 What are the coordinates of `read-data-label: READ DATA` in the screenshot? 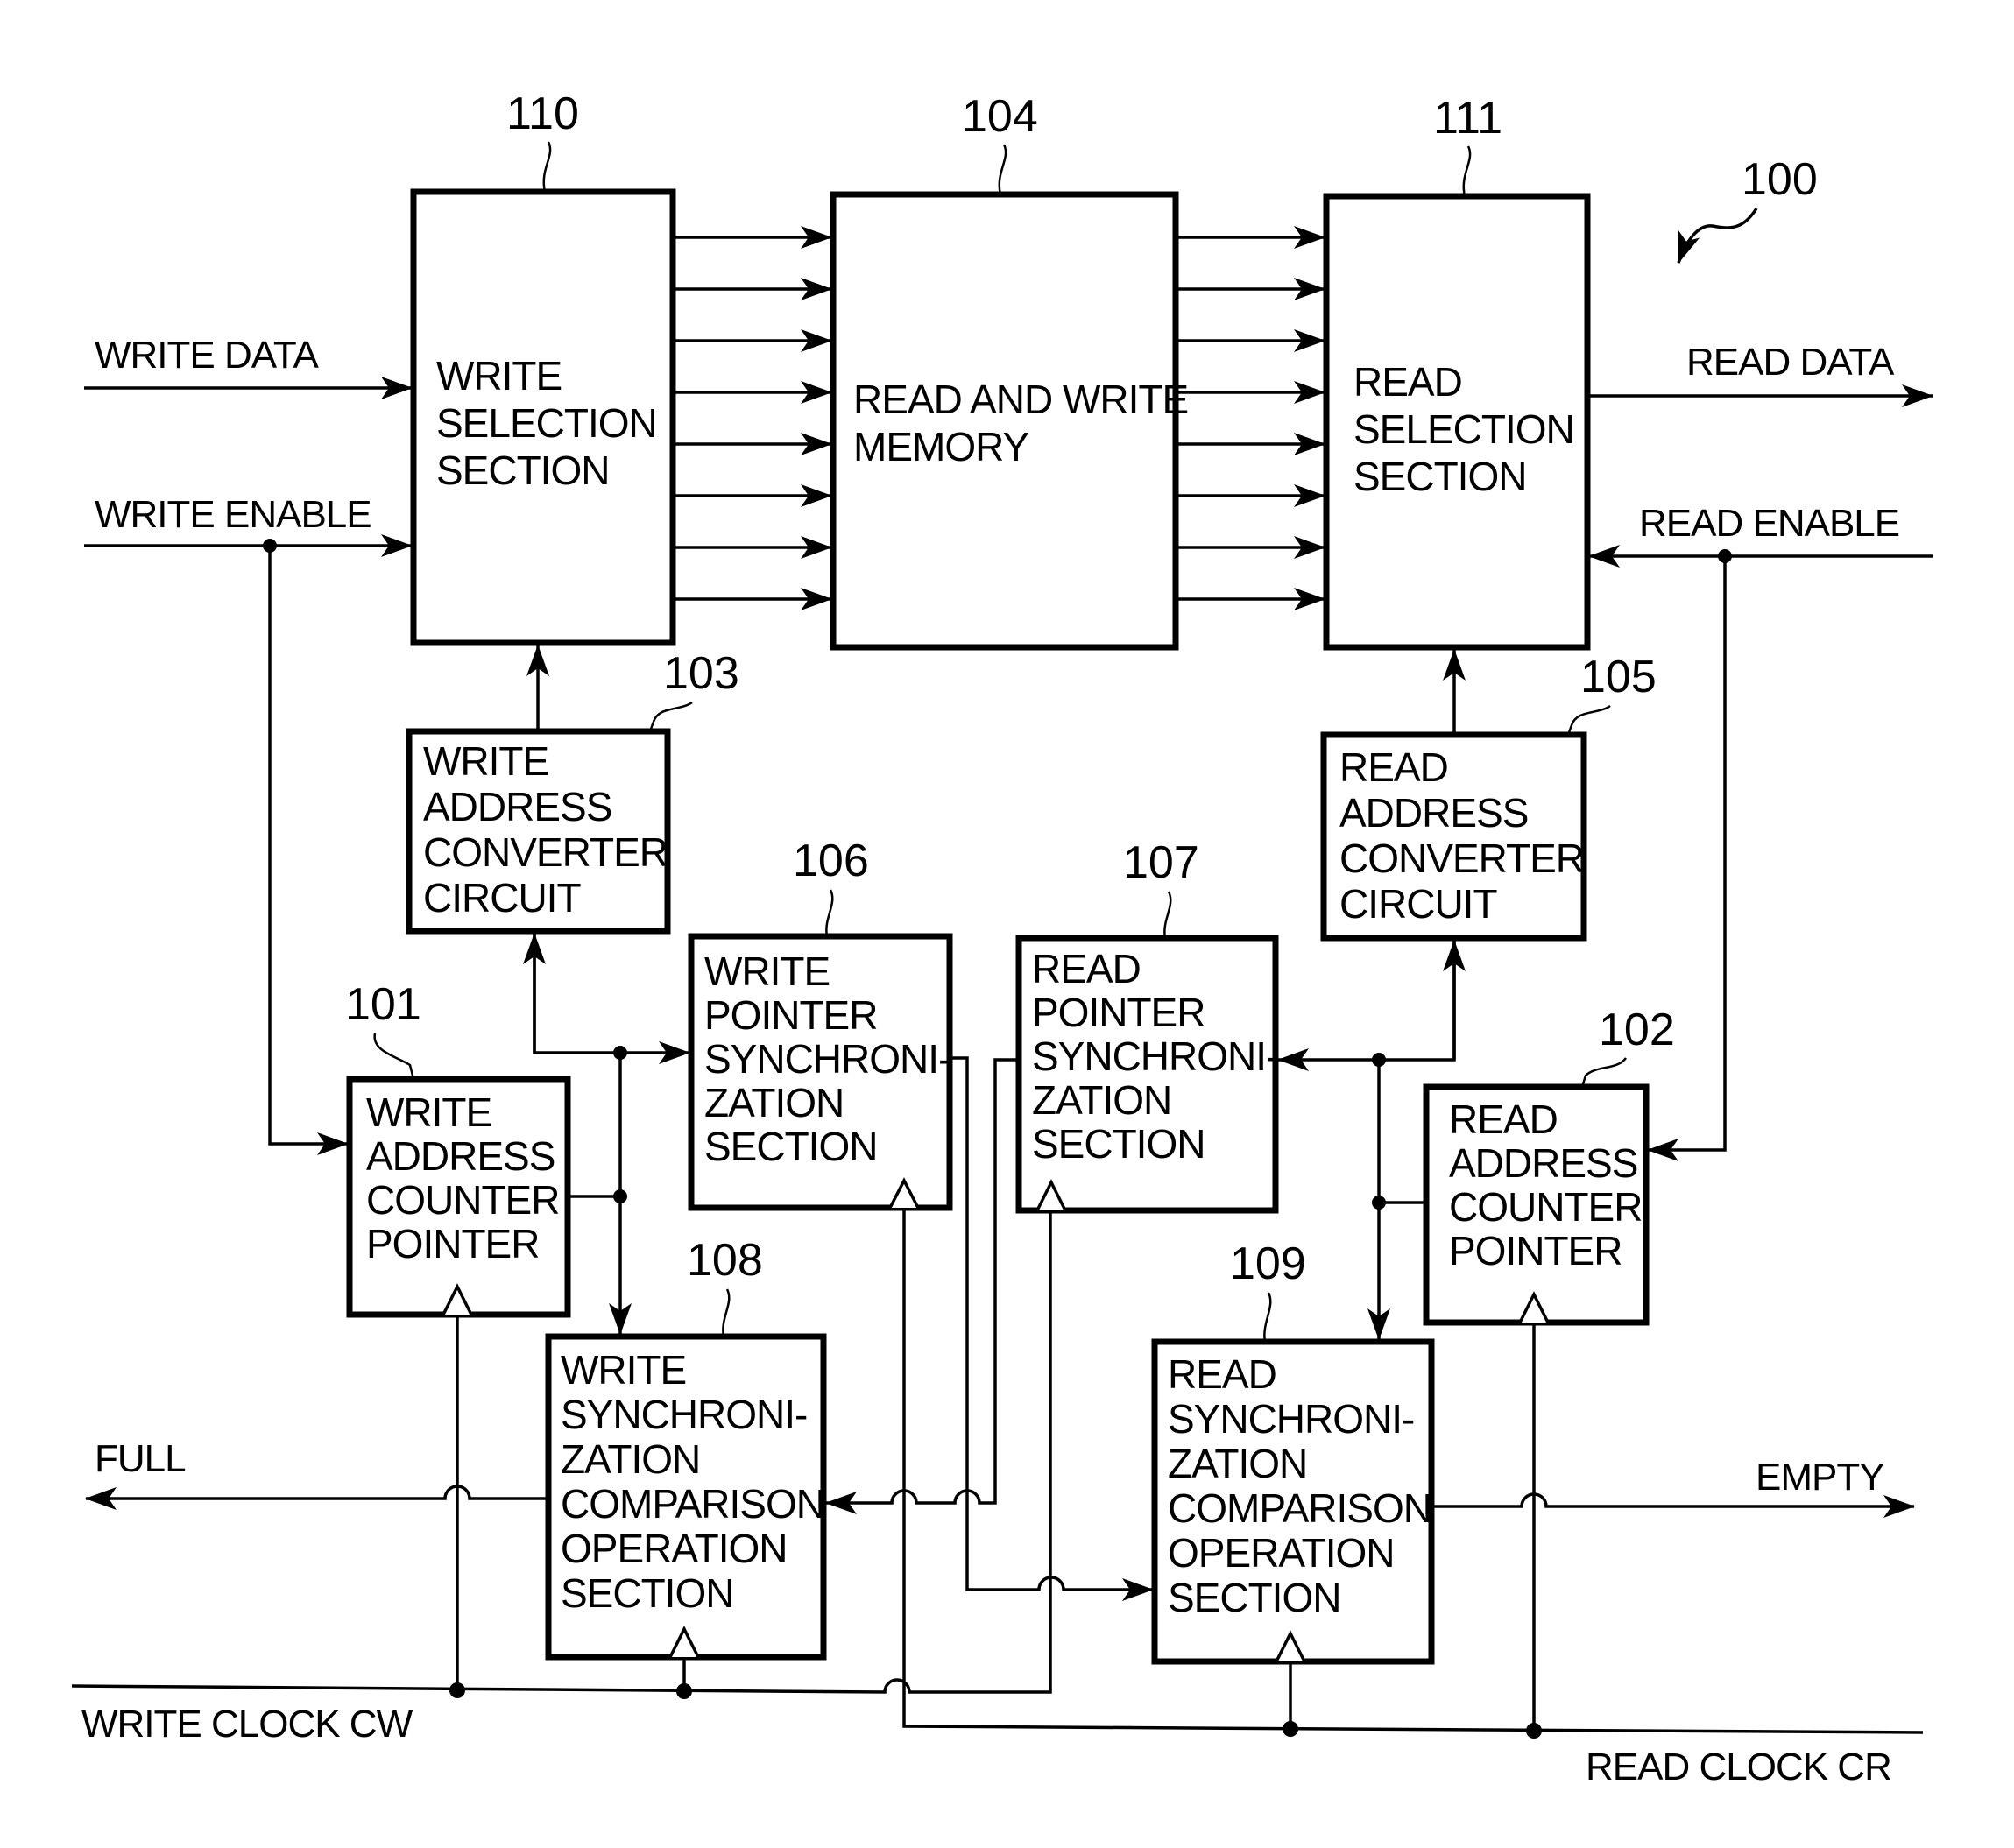 It's located at (1790, 362).